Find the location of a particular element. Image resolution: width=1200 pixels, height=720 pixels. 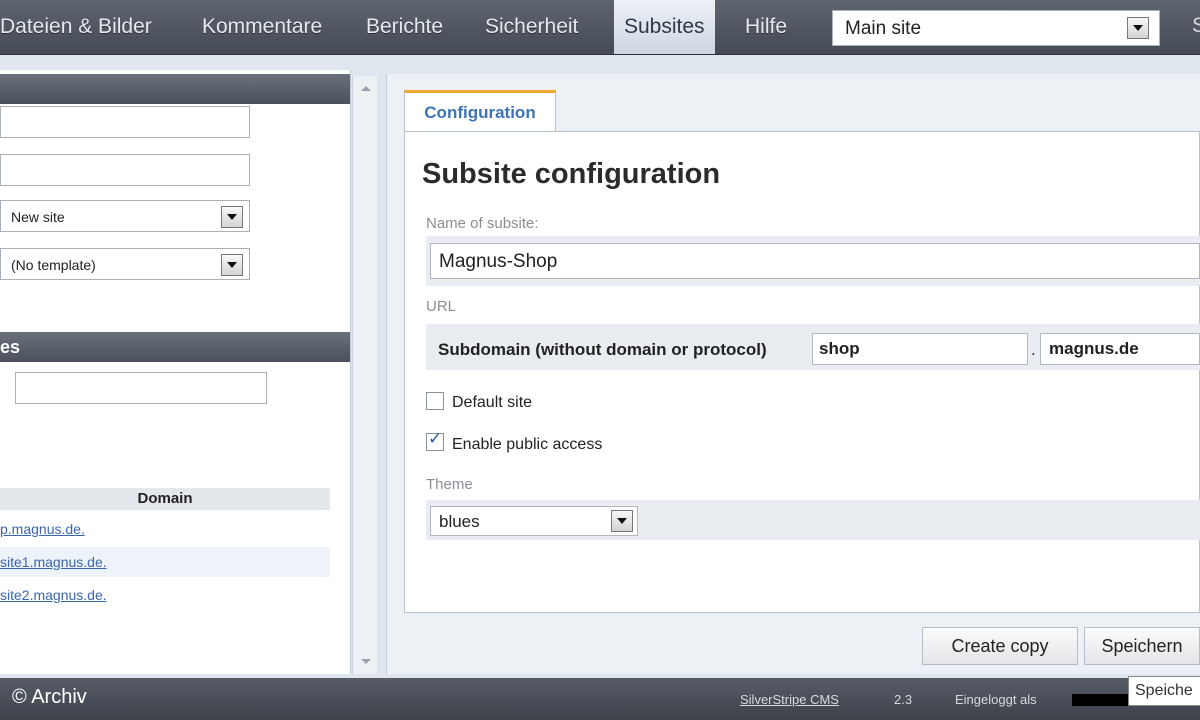

theme-label: Theme is located at coordinates (449, 484).